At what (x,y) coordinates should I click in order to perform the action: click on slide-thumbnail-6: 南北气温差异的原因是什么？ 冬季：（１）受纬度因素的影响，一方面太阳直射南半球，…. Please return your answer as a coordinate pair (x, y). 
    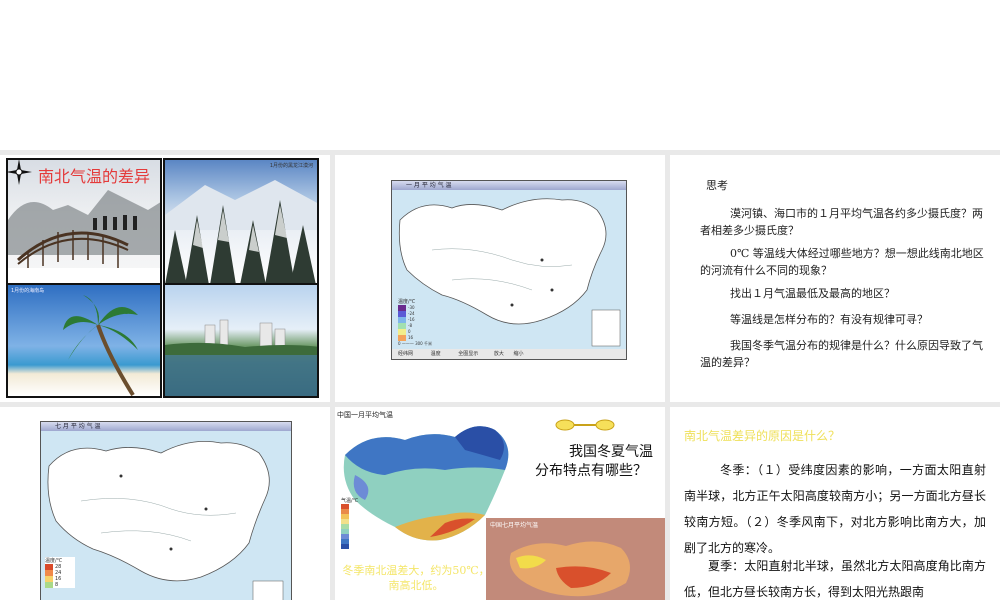
    Looking at the image, I should click on (835, 503).